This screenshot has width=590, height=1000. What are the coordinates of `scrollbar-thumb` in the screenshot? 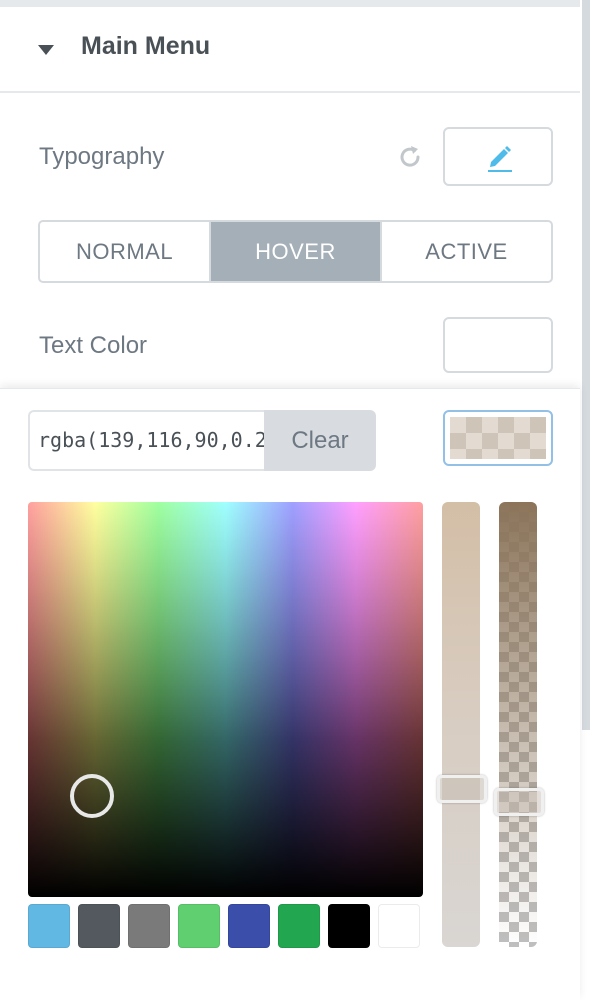 It's located at (586, 365).